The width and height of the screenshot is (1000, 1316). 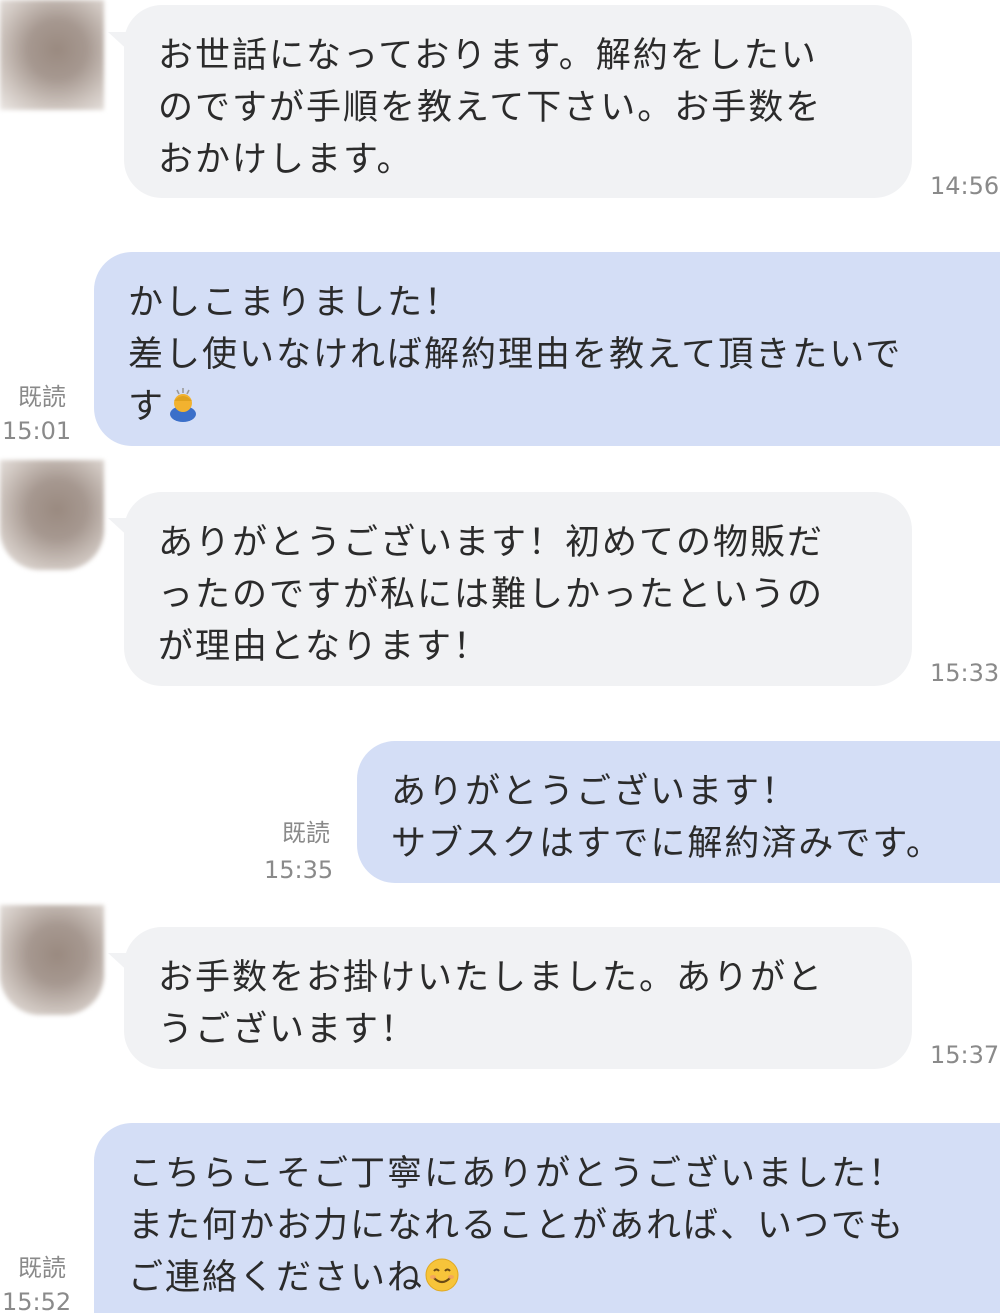 What do you see at coordinates (286, 160) in the screenshot?
I see `message-line: おかけします。` at bounding box center [286, 160].